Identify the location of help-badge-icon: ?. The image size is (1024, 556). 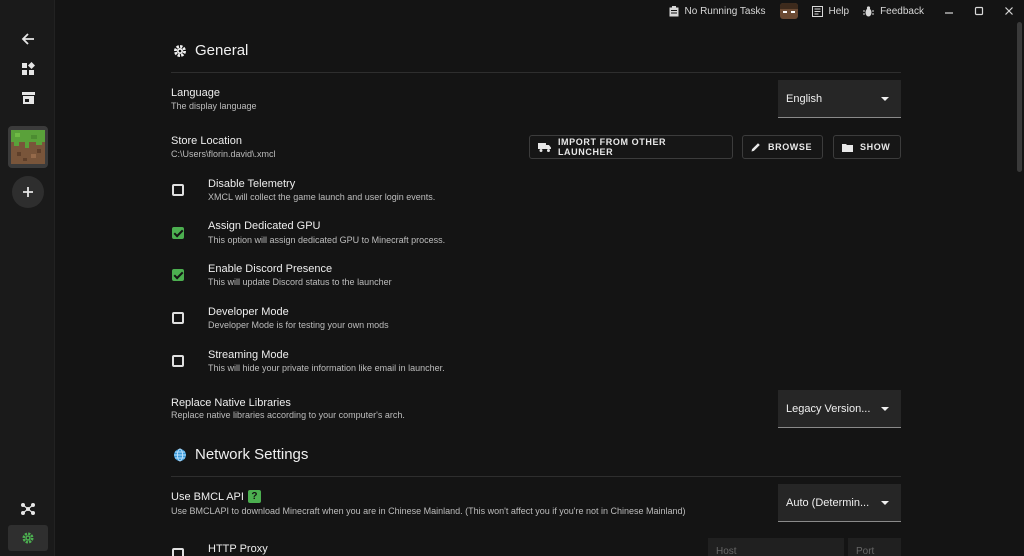
(254, 496).